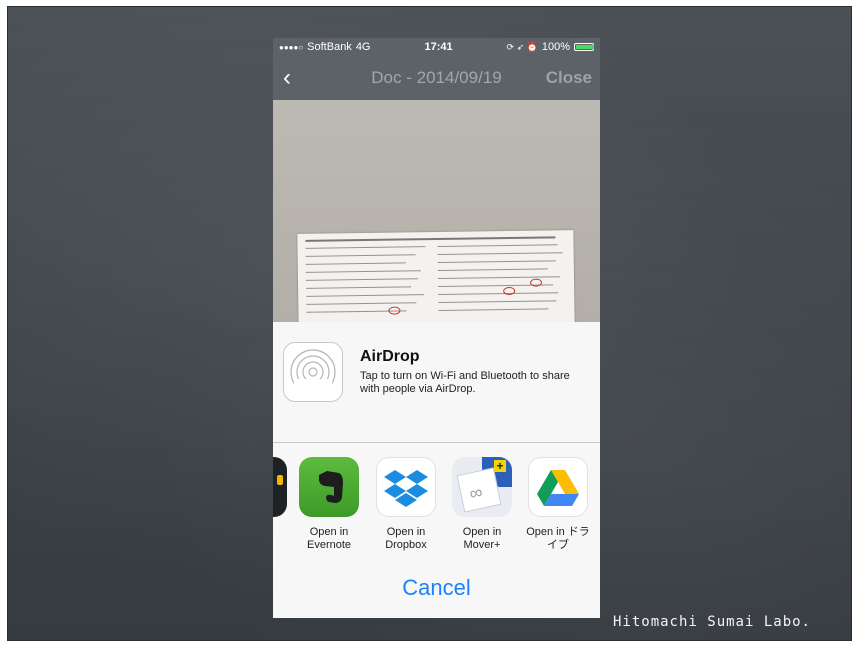 The width and height of the screenshot is (857, 645). What do you see at coordinates (329, 47) in the screenshot?
I see `carrier: SoftBank` at bounding box center [329, 47].